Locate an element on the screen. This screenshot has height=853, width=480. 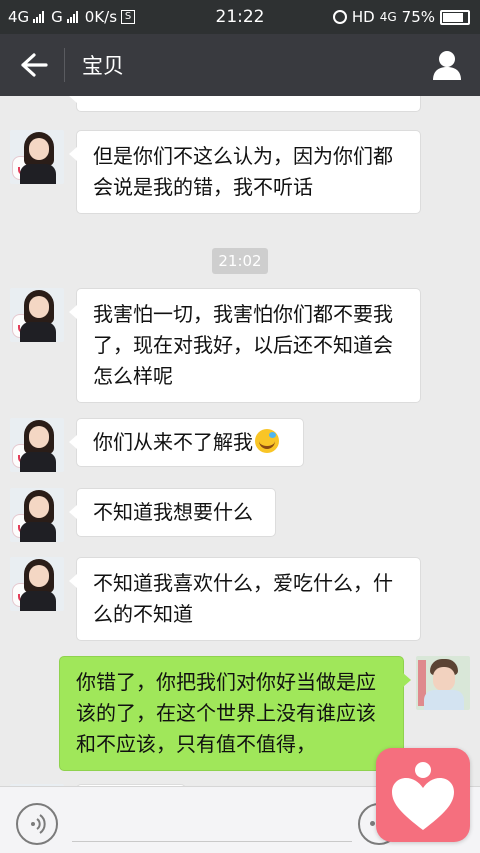
header-divider is located at coordinates (64, 65).